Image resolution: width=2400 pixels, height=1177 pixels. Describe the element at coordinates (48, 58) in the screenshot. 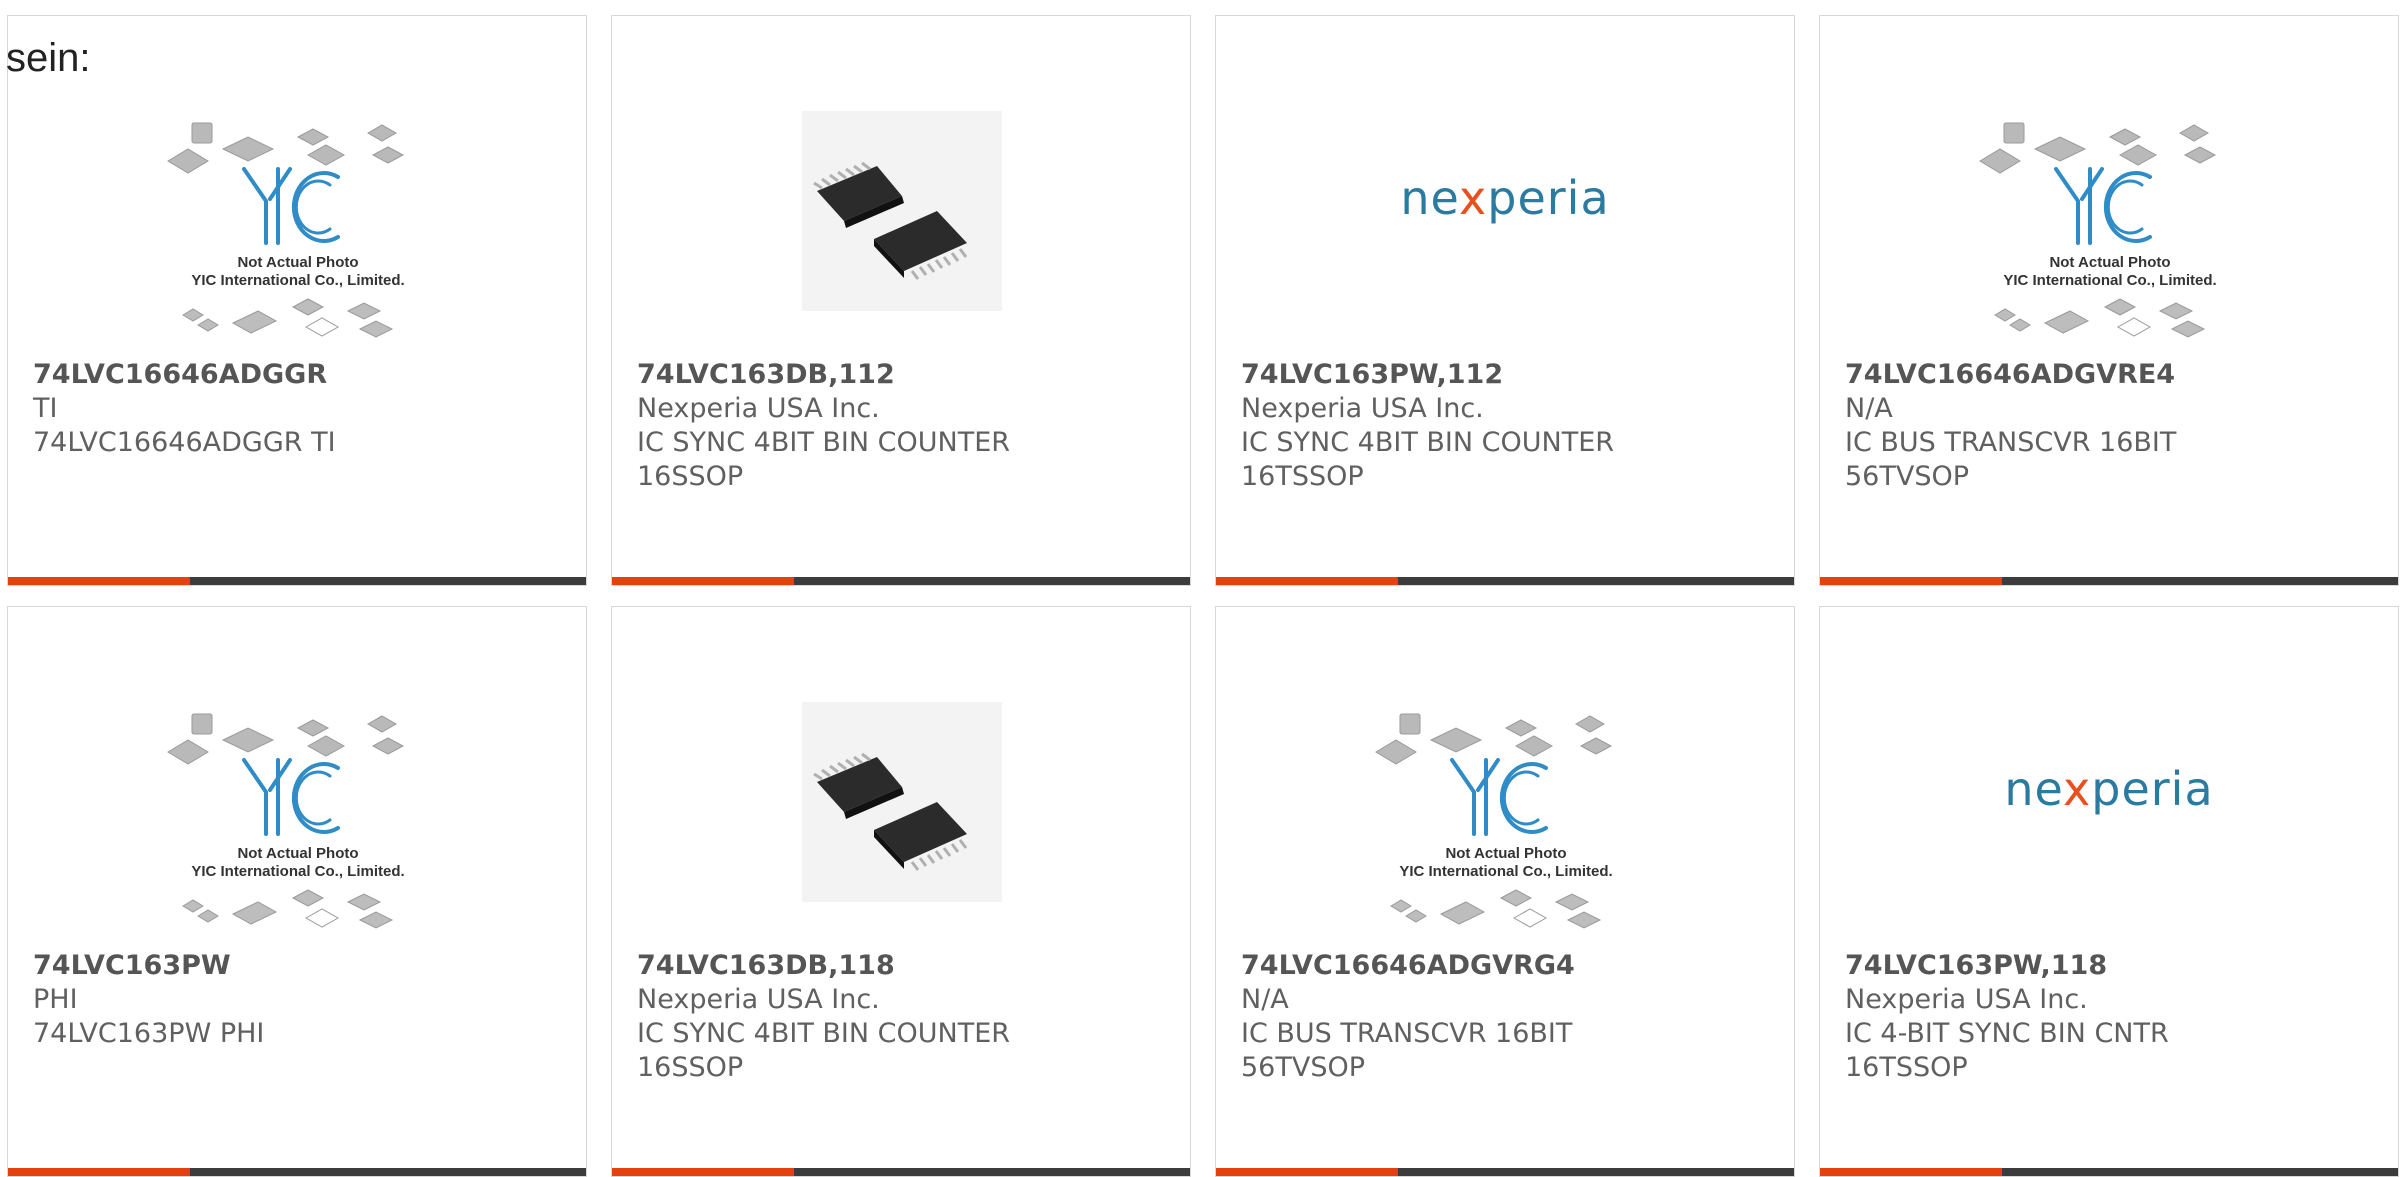

I see `page-heading-fragment: sein:` at that location.